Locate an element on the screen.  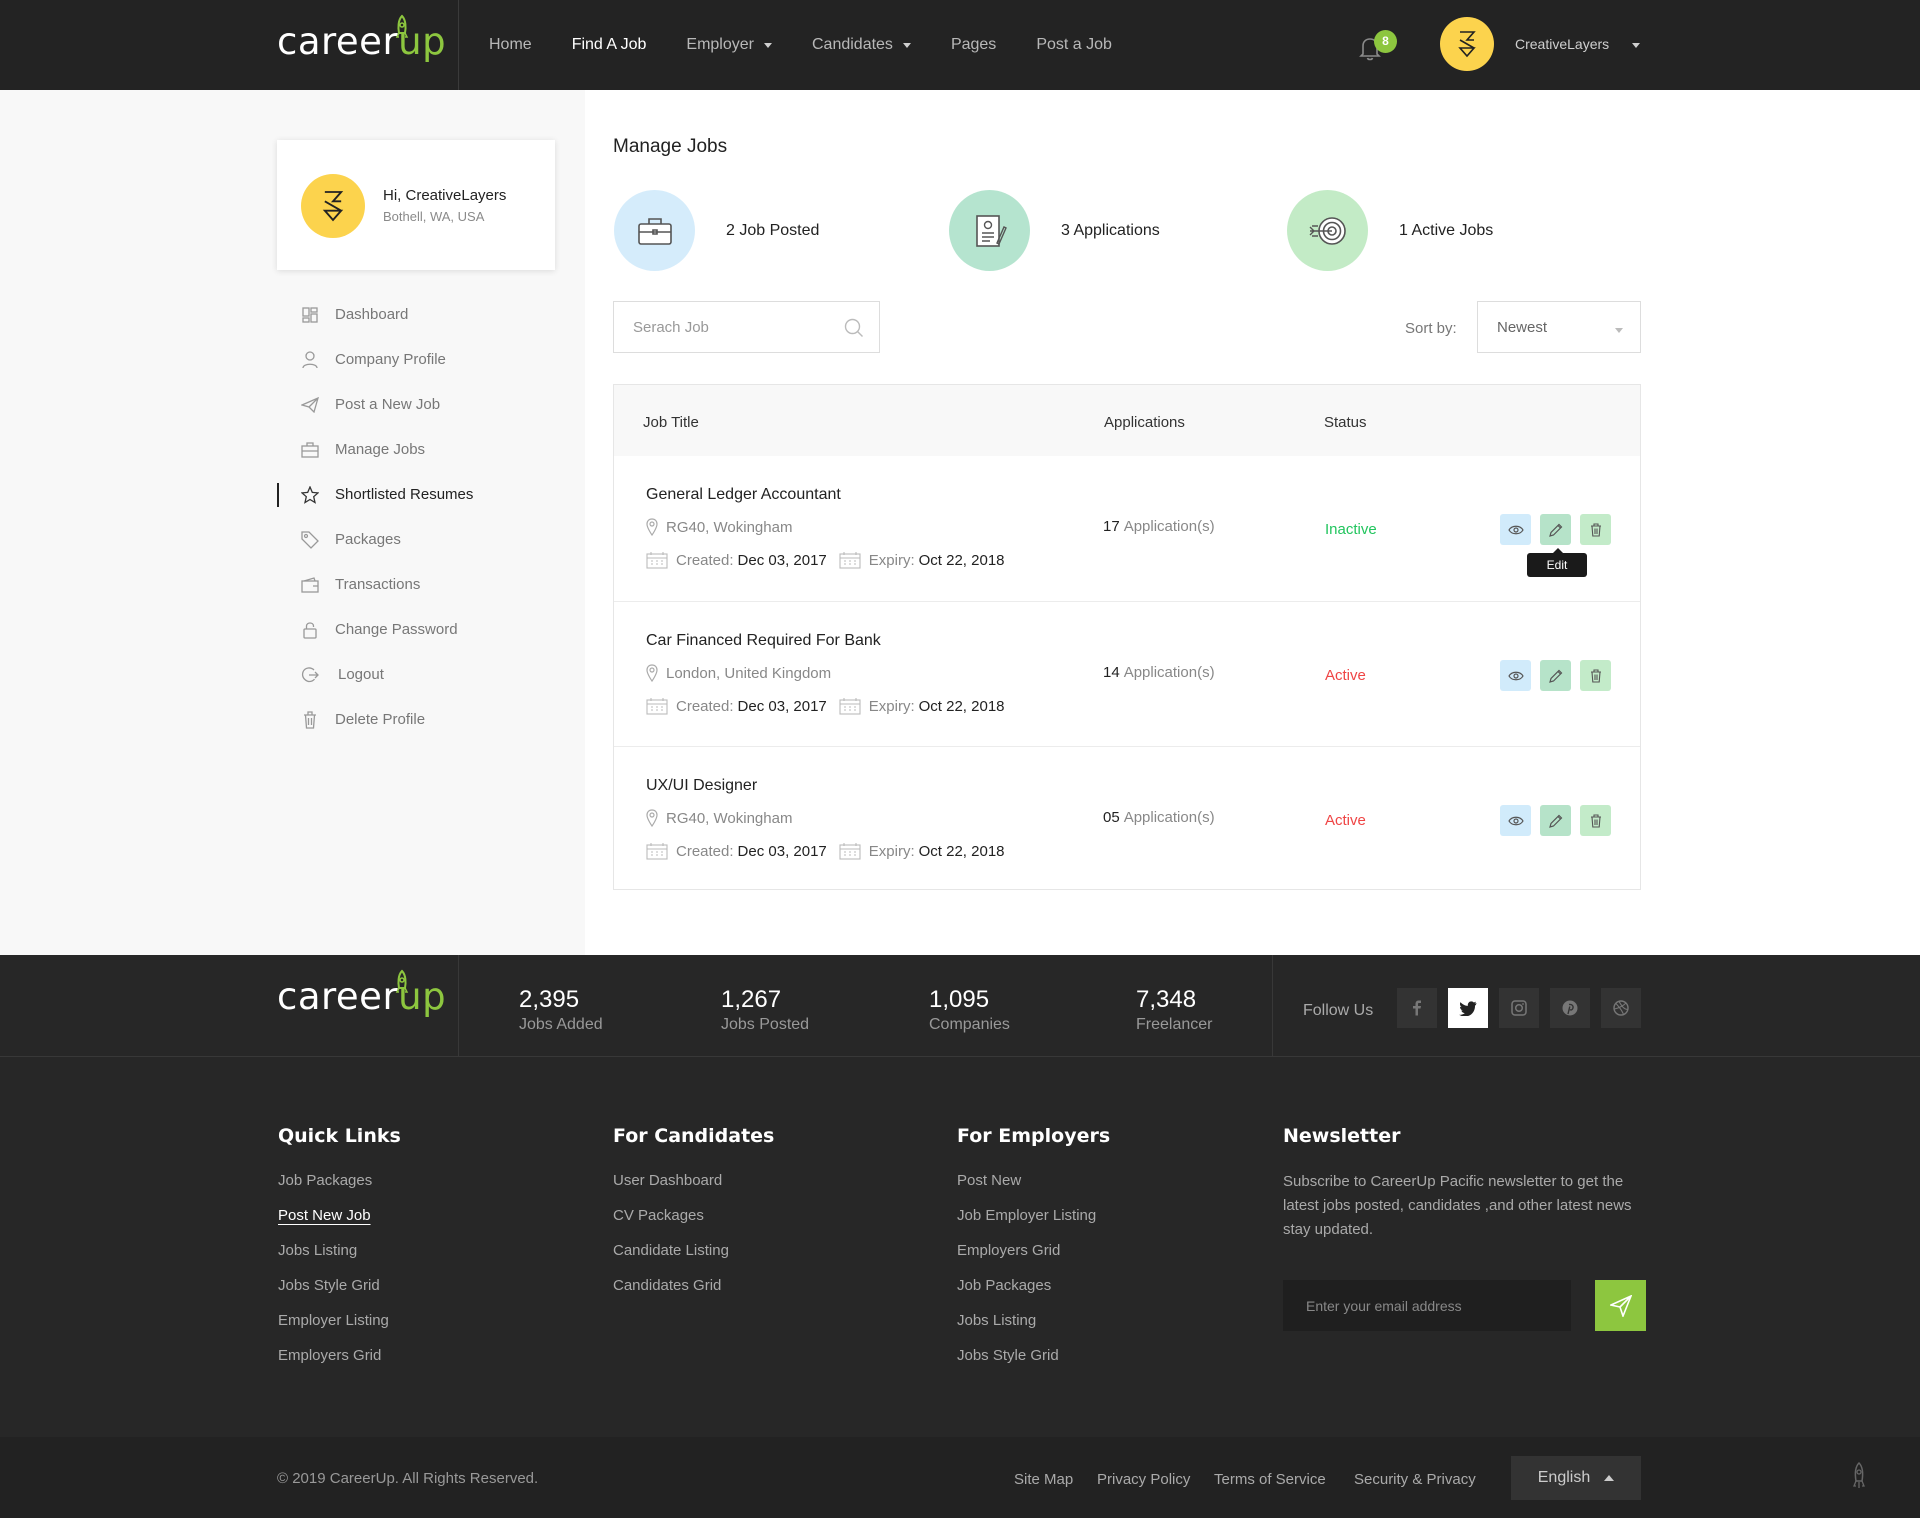
sidebar-item-post-new-job: Post a New Job is located at coordinates (416, 404).